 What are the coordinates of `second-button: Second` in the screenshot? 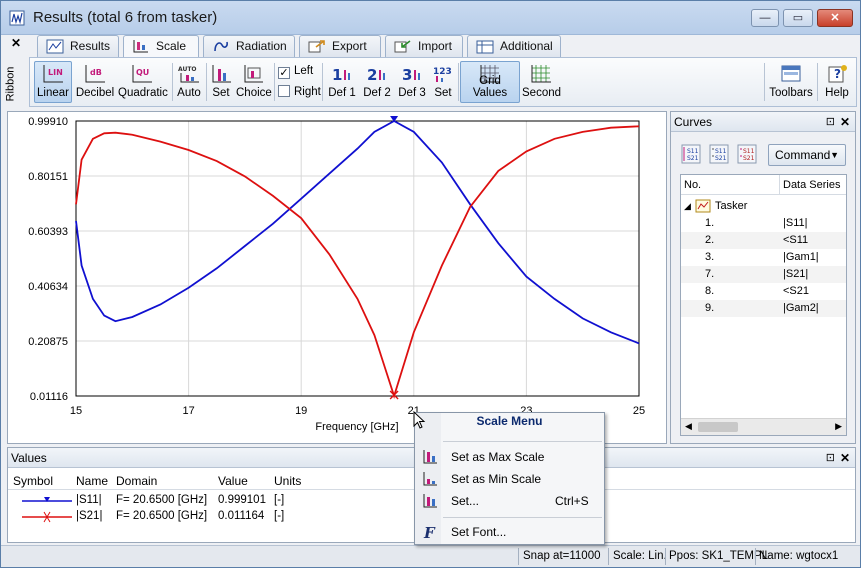 It's located at (541, 82).